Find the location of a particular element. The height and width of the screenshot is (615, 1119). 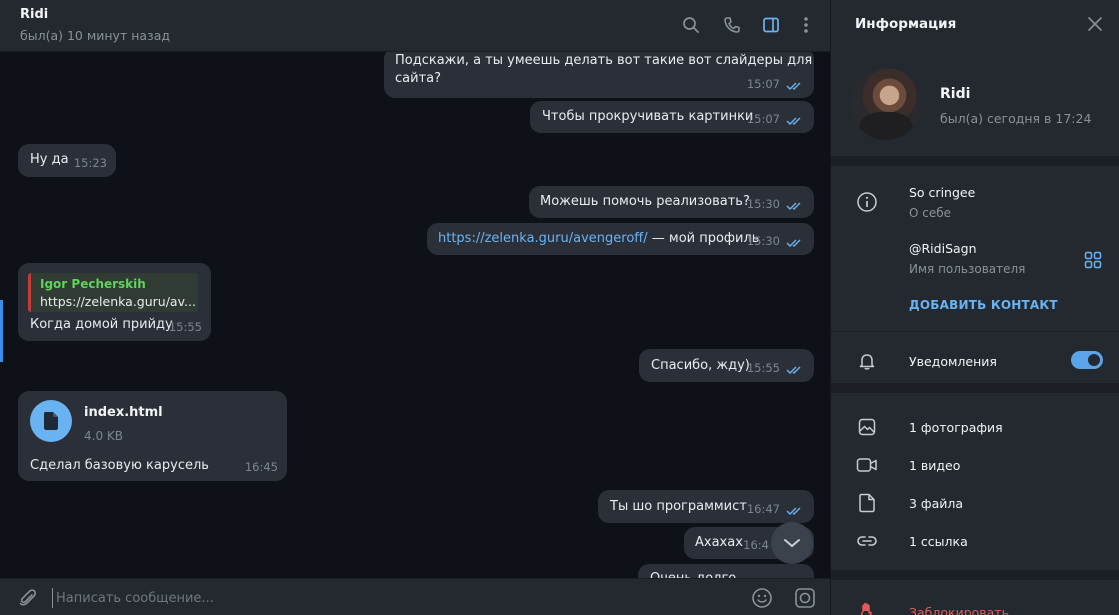

media-files: 3 файла is located at coordinates (936, 503).